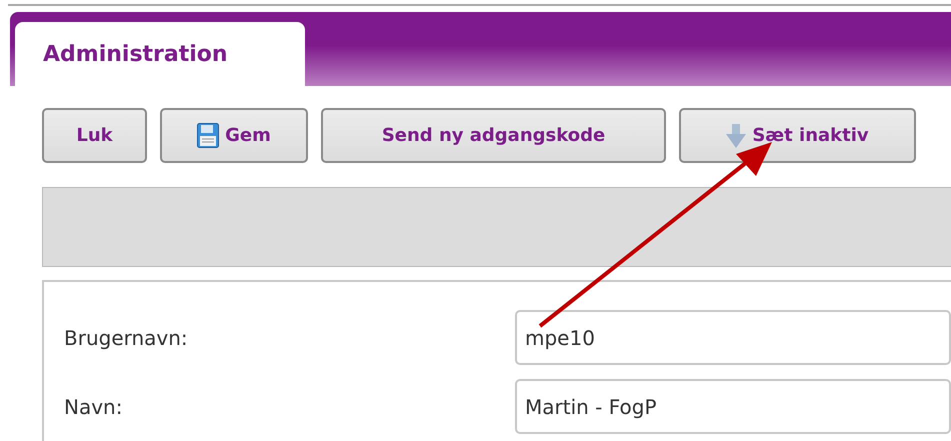 The image size is (951, 441). I want to click on input-field: mpe10, so click(733, 337).